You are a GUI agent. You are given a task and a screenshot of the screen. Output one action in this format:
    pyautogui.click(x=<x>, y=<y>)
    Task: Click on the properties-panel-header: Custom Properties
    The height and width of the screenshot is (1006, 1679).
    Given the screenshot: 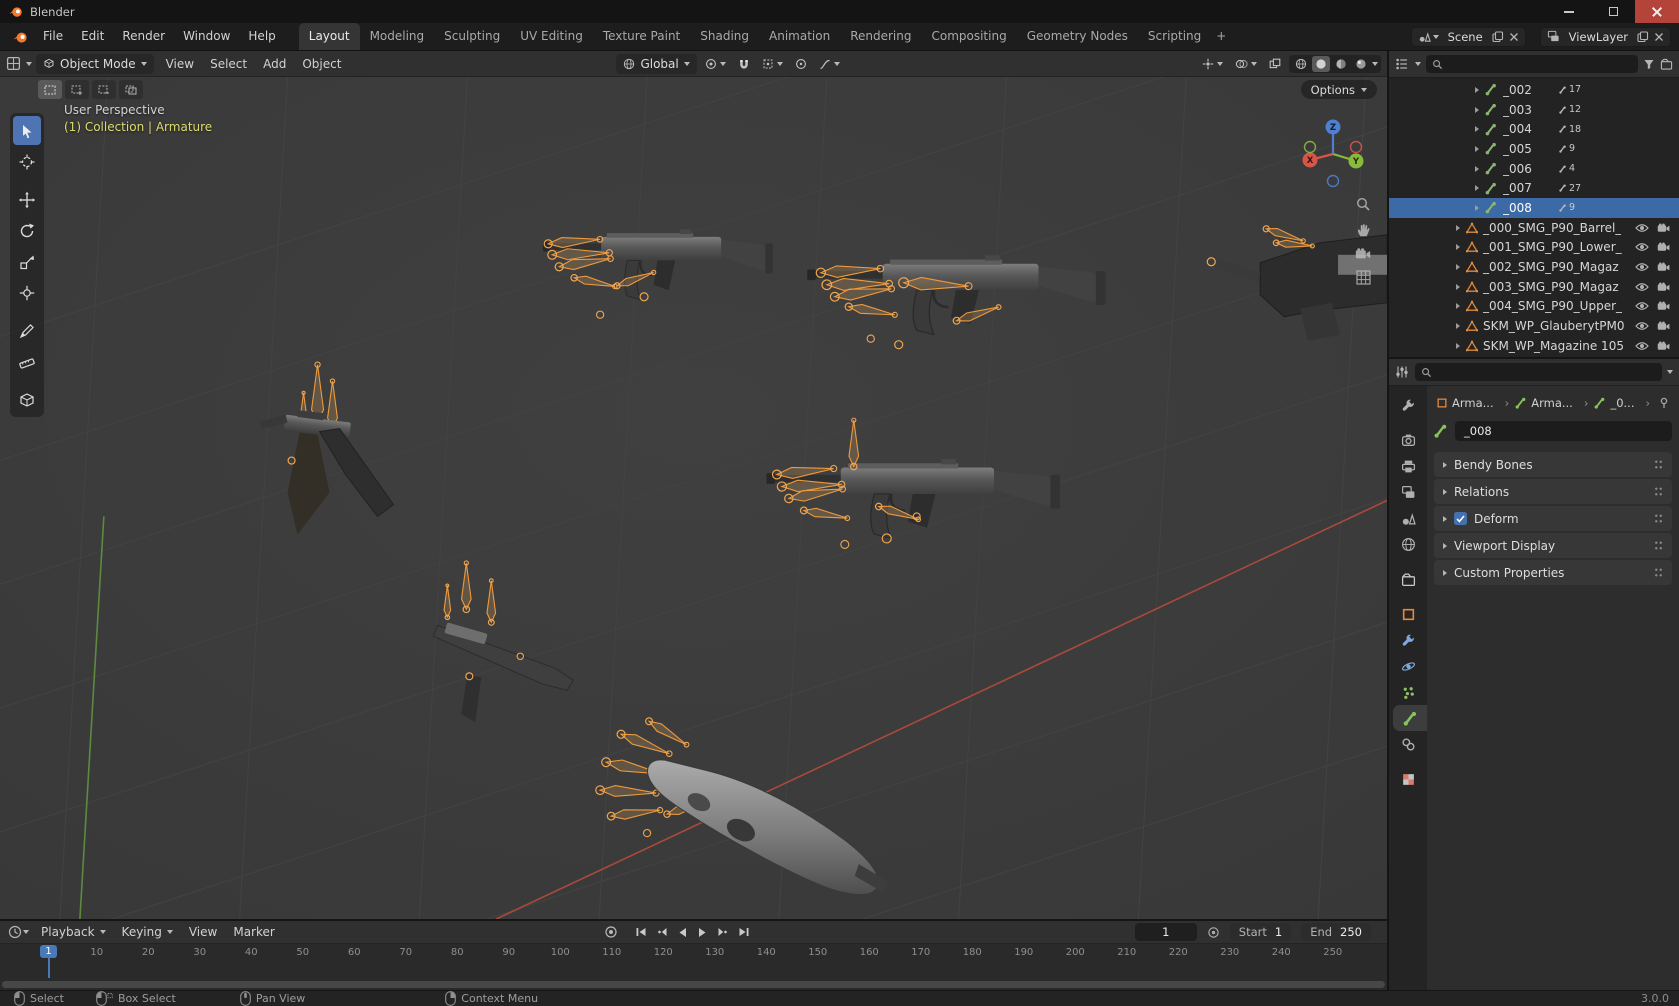 What is the action you would take?
    pyautogui.click(x=1553, y=572)
    